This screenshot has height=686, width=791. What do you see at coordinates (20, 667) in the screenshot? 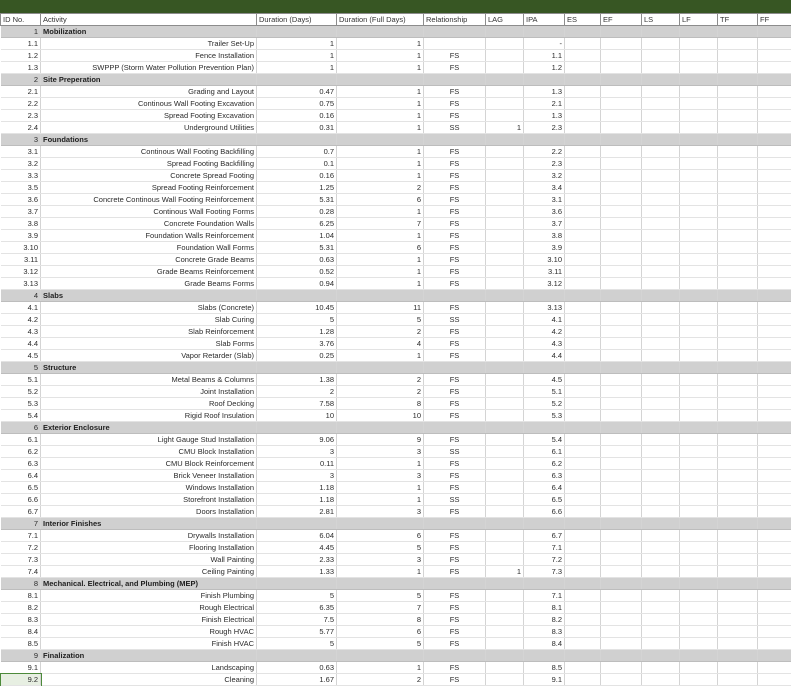
I see `cell-id: 9.1` at bounding box center [20, 667].